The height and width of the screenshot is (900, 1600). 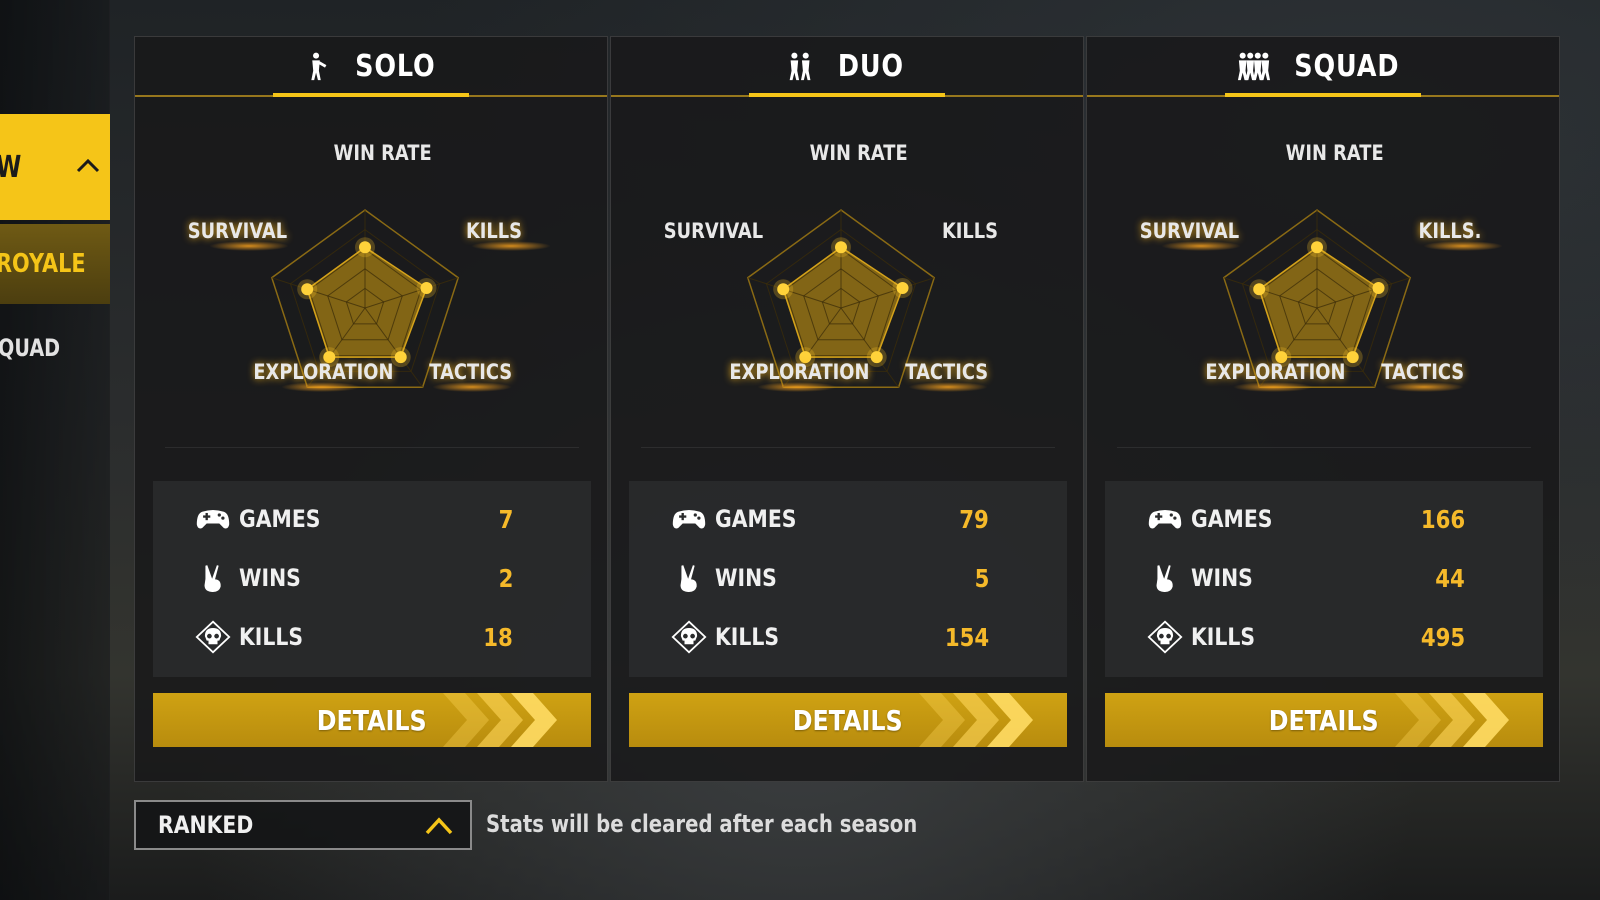 What do you see at coordinates (974, 519) in the screenshot?
I see `stat-value: 79` at bounding box center [974, 519].